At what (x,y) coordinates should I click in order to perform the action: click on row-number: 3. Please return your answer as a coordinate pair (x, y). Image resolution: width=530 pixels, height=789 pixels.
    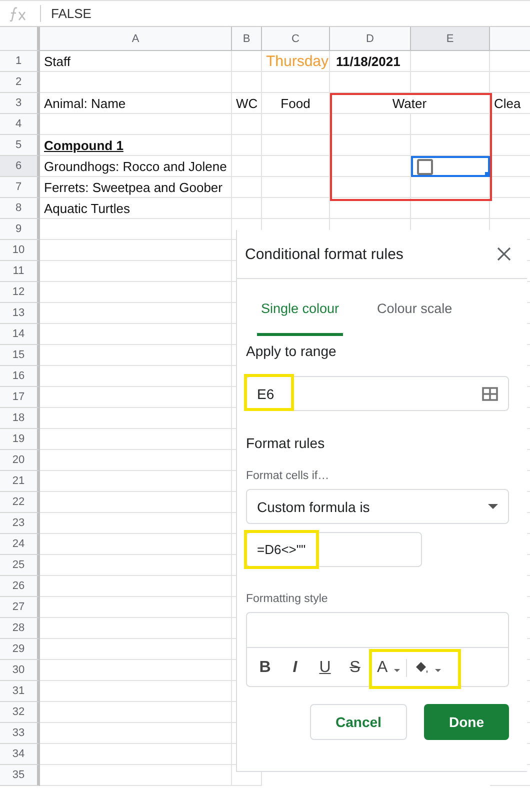
    Looking at the image, I should click on (20, 103).